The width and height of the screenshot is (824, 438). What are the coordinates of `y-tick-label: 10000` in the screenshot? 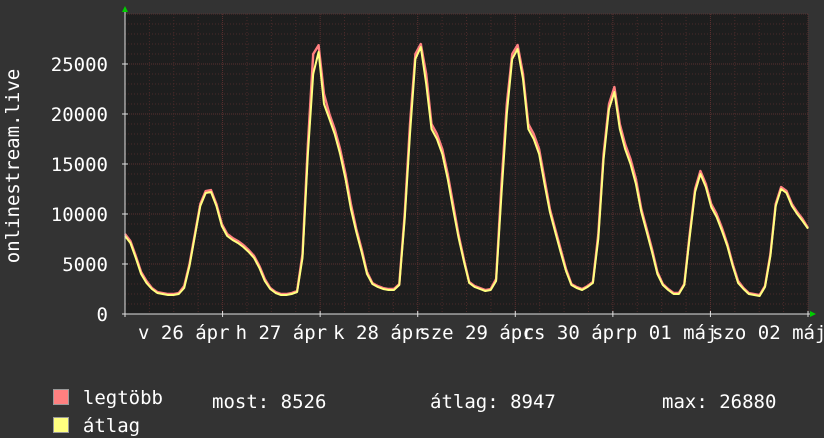 It's located at (79, 215).